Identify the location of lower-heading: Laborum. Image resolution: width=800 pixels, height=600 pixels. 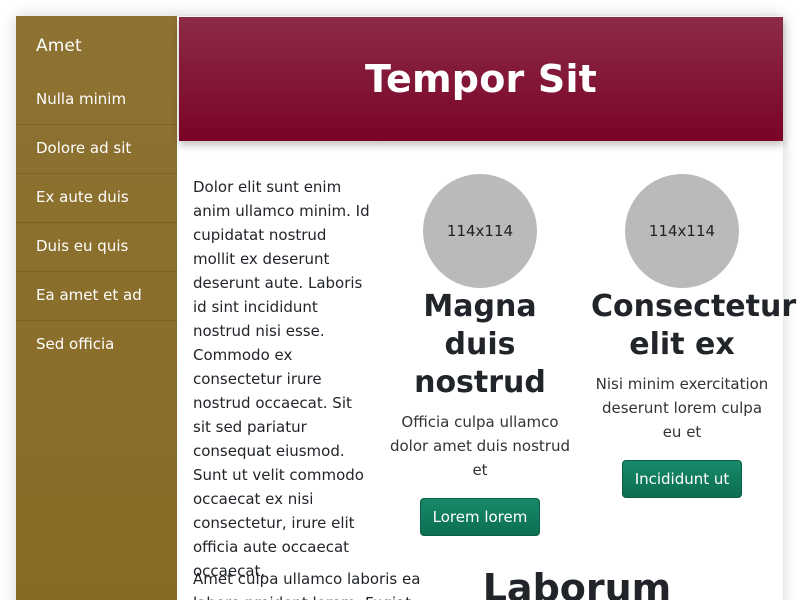
(577, 583).